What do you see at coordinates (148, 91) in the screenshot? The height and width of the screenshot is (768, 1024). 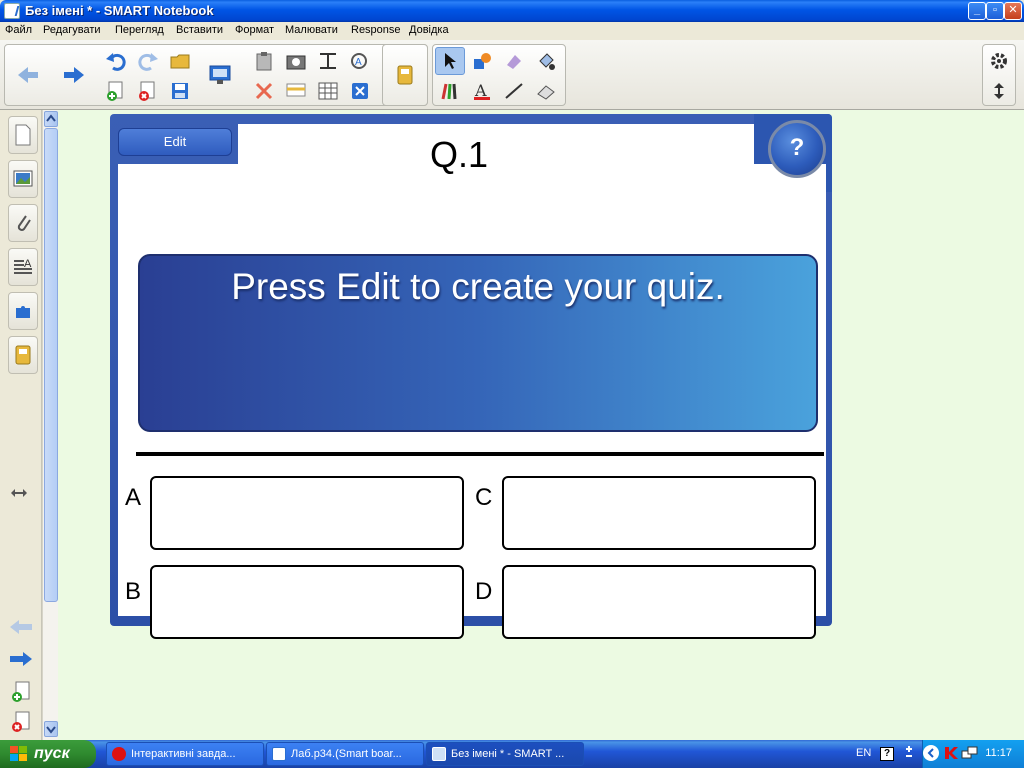 I see `delete-page-icon` at bounding box center [148, 91].